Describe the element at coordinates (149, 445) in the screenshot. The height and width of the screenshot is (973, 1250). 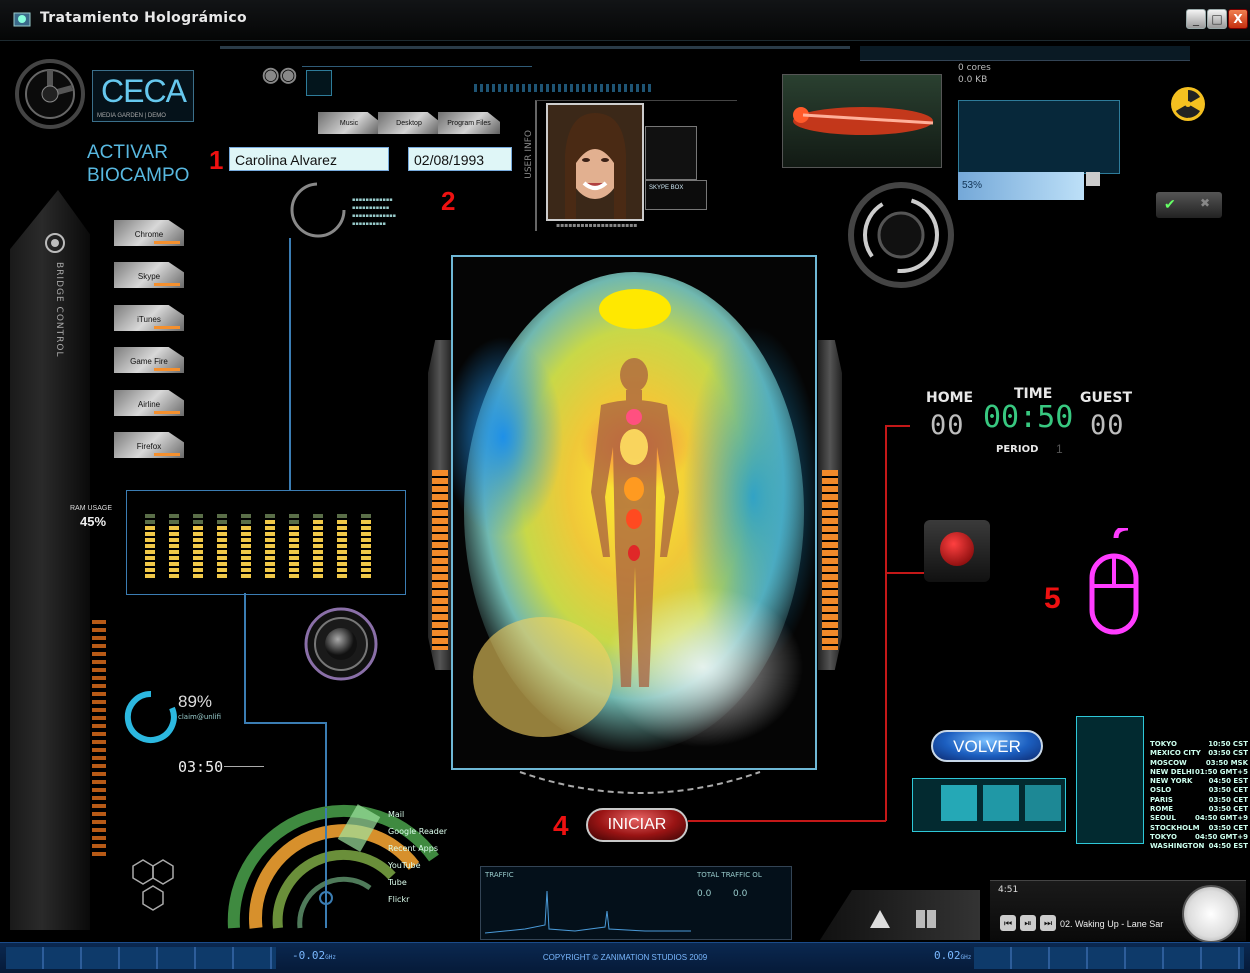
I see `menu-firefox: Firefox` at that location.